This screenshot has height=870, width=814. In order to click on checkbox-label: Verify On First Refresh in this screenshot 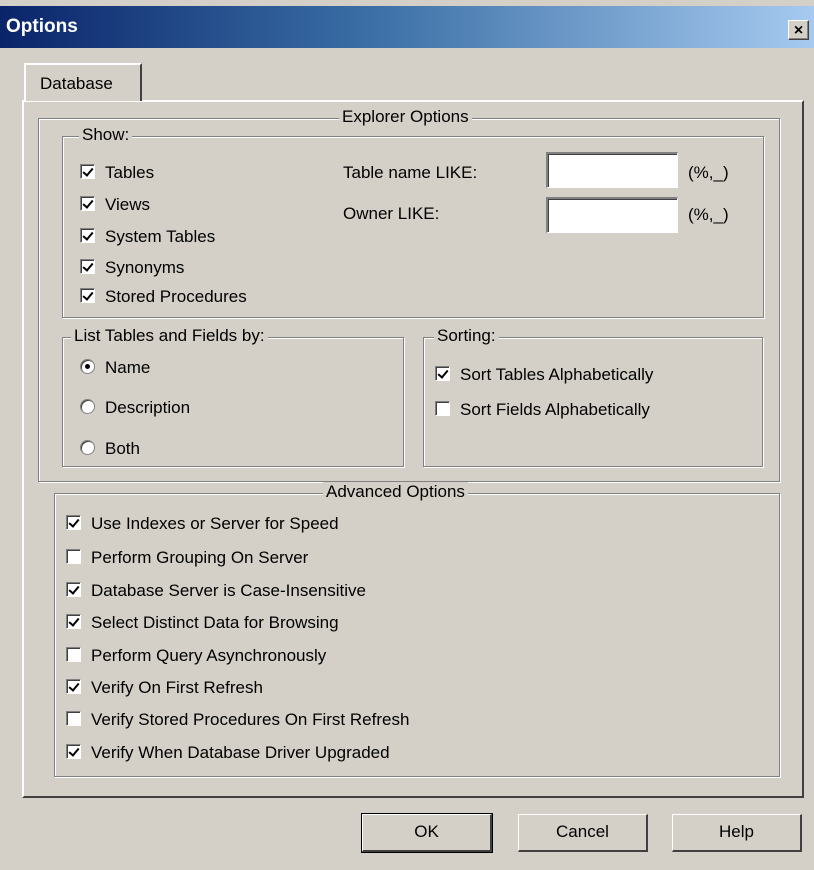, I will do `click(177, 687)`.